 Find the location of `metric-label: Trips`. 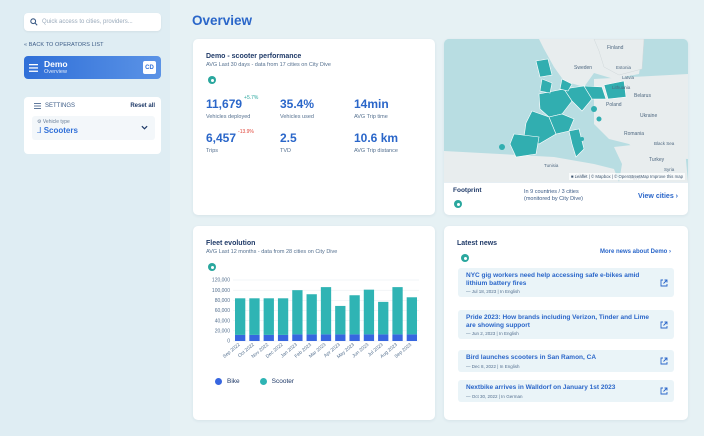

metric-label: Trips is located at coordinates (212, 151).